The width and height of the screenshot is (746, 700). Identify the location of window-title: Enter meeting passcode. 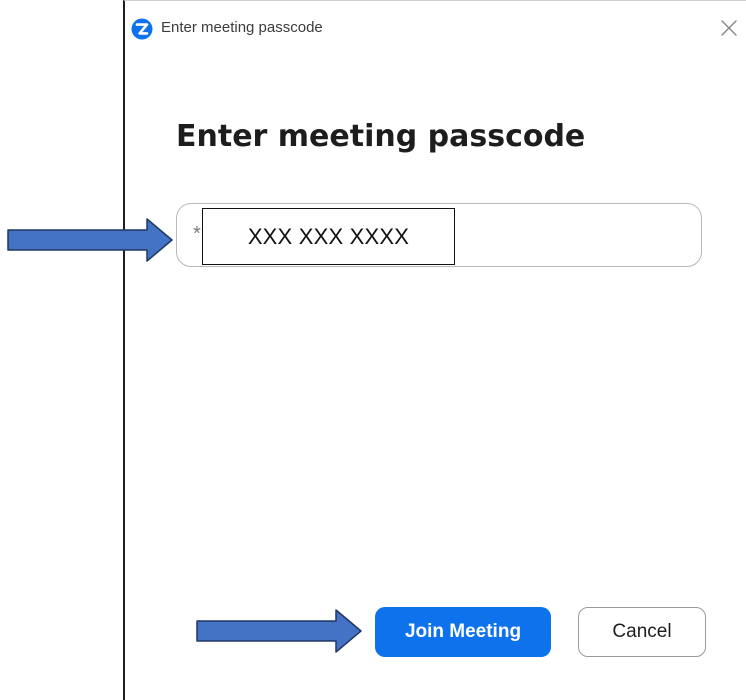
(242, 27).